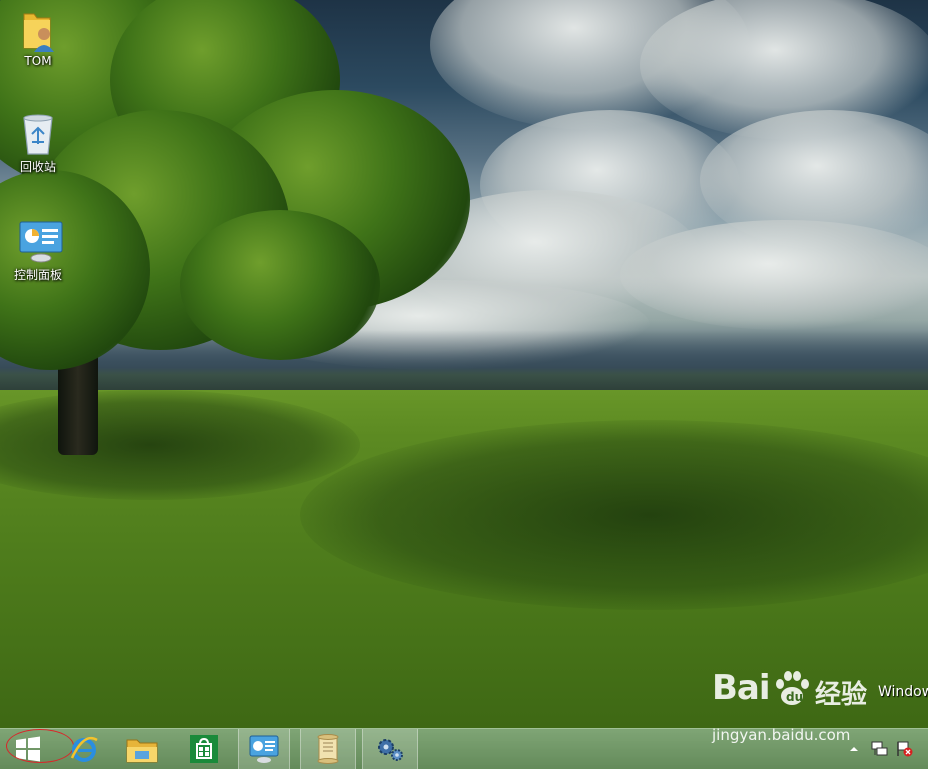 The width and height of the screenshot is (928, 769). I want to click on desktop-icon-recycle-bin: 回收站, so click(38, 143).